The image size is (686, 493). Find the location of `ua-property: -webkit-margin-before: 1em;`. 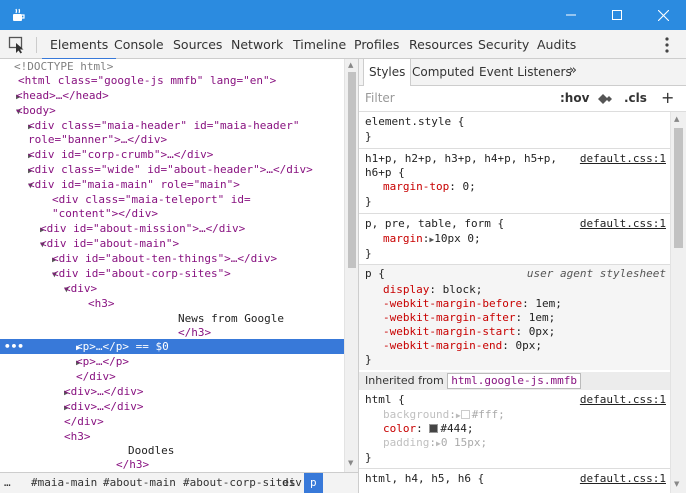

ua-property: -webkit-margin-before: 1em; is located at coordinates (472, 304).